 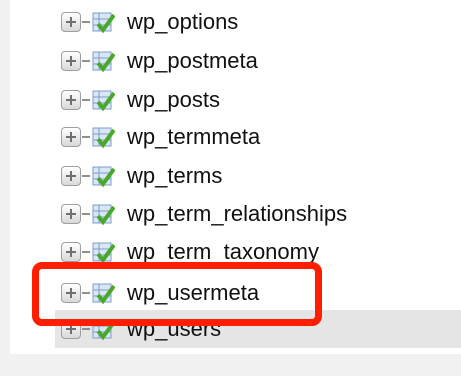 What do you see at coordinates (174, 329) in the screenshot?
I see `table-name: wp_users` at bounding box center [174, 329].